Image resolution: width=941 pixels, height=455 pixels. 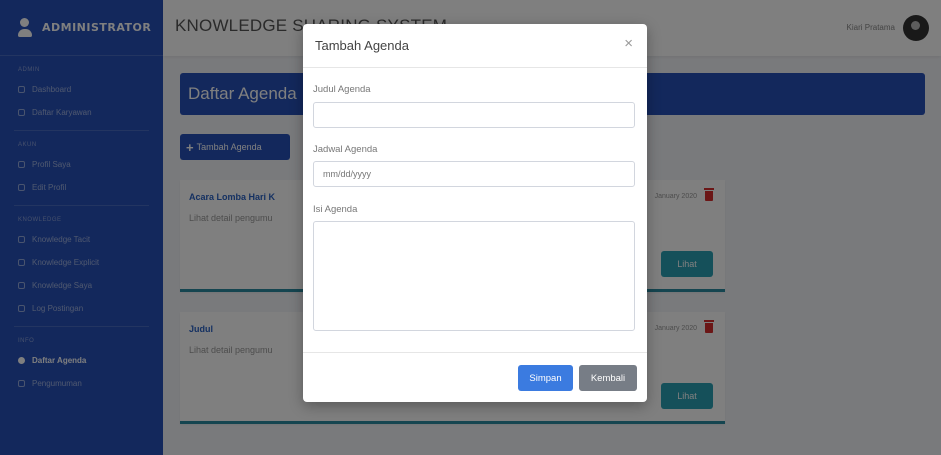 What do you see at coordinates (345, 149) in the screenshot?
I see `jadwal-agenda-label: Jadwal Agenda` at bounding box center [345, 149].